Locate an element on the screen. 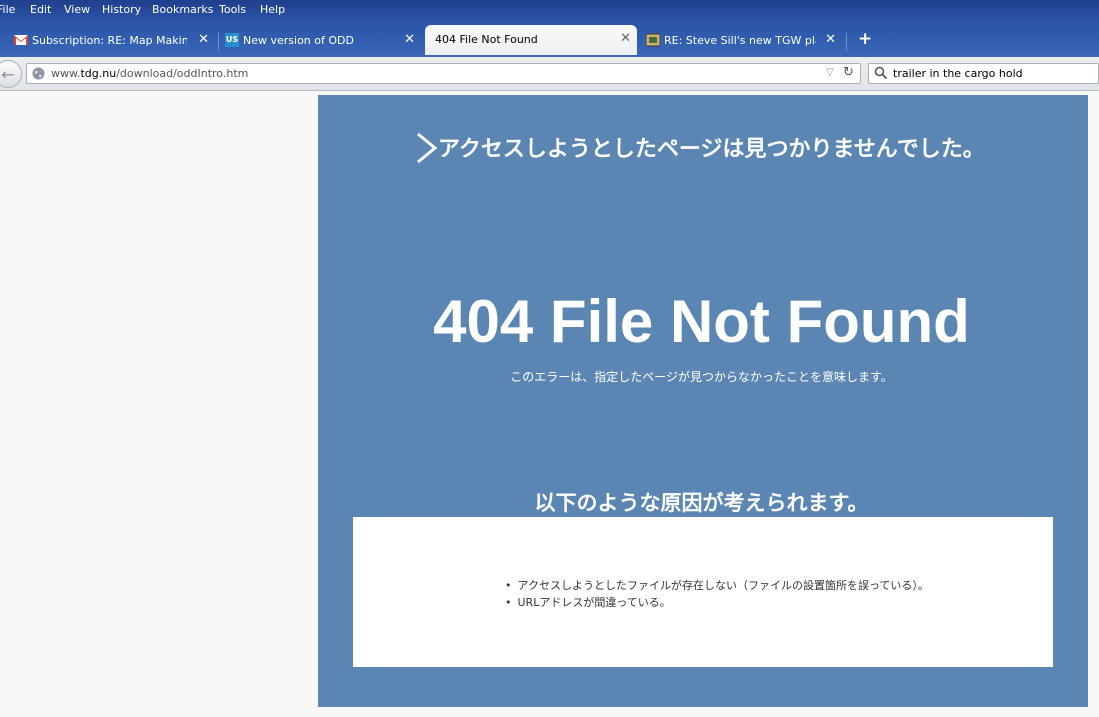  menu-edit: Edit is located at coordinates (40, 9).